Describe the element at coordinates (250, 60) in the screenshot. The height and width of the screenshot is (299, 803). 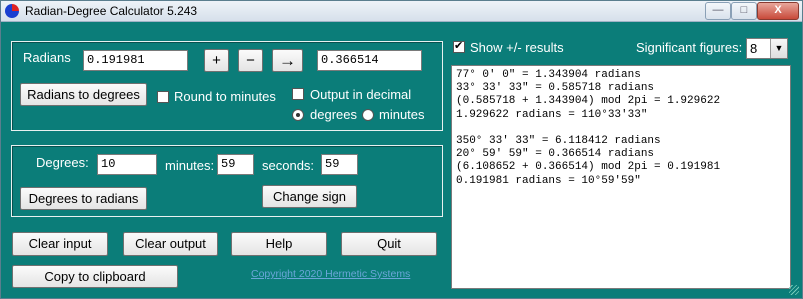
I see `minus-button: −` at that location.